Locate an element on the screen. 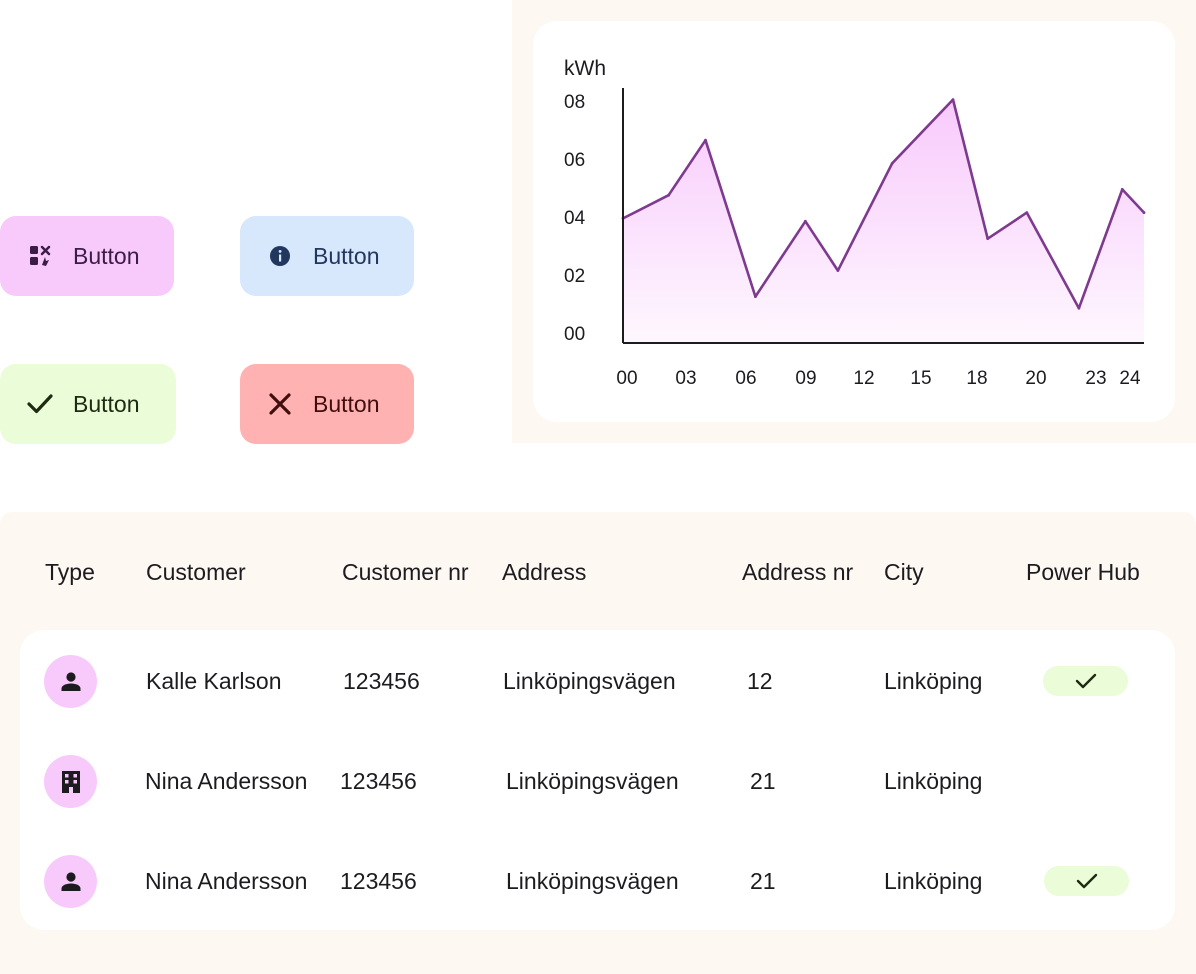 This screenshot has width=1196, height=974. y-tick-label: 04 is located at coordinates (575, 218).